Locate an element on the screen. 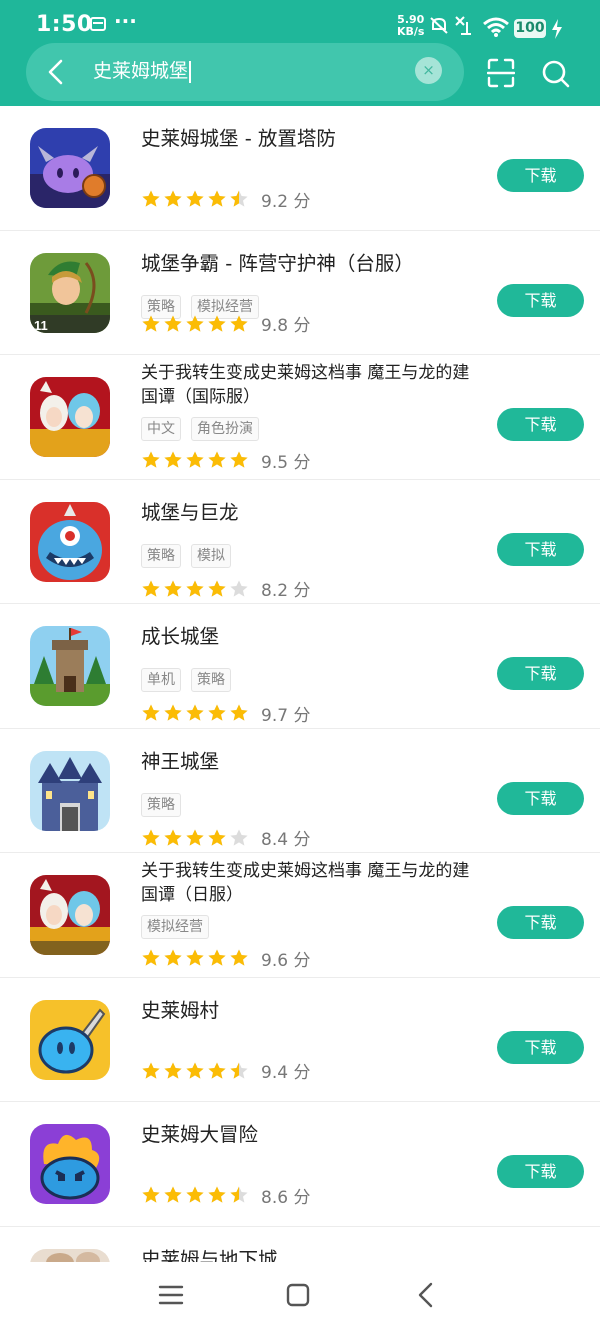  list-item: 11 城堡争霸 - 阵营守护神（台服） 策略 模拟经营 9.8 分 下载 is located at coordinates (300, 293).